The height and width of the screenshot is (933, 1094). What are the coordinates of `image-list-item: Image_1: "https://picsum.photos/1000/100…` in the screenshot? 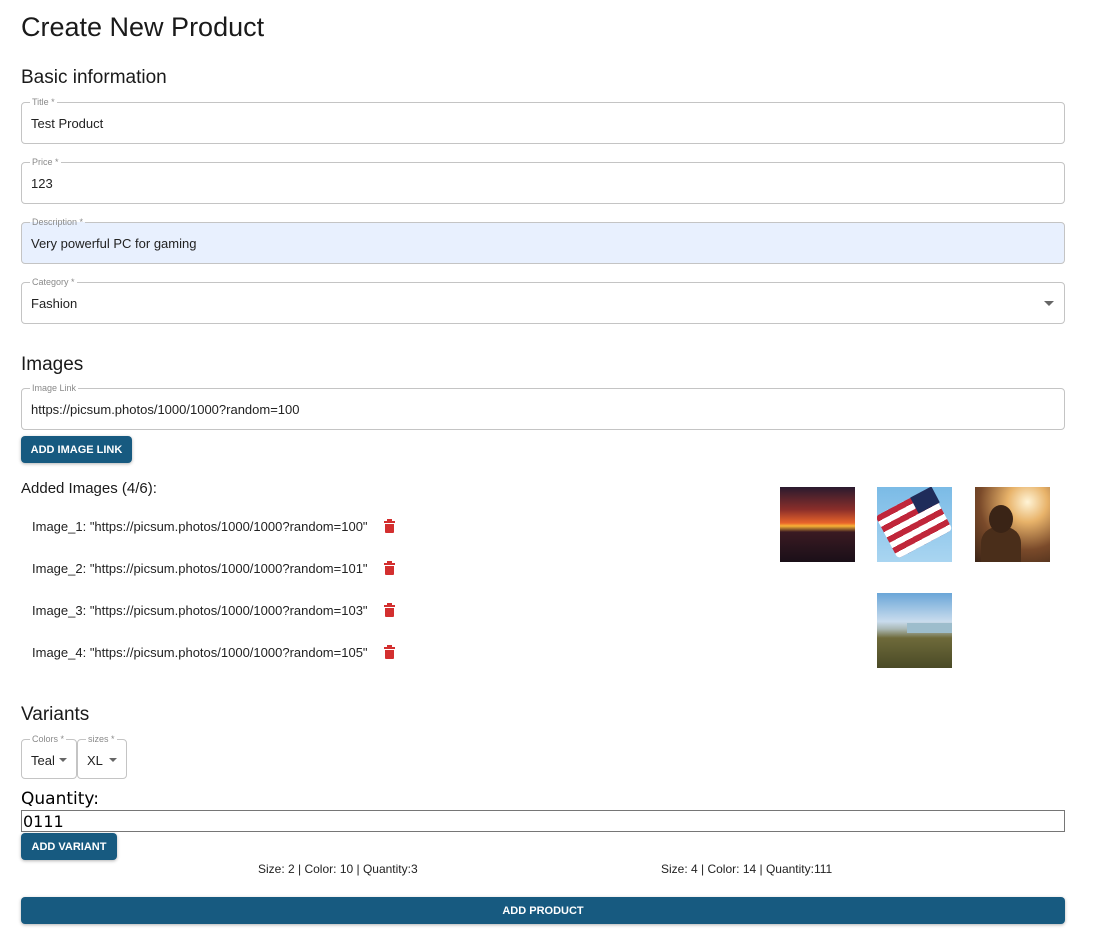 It's located at (213, 526).